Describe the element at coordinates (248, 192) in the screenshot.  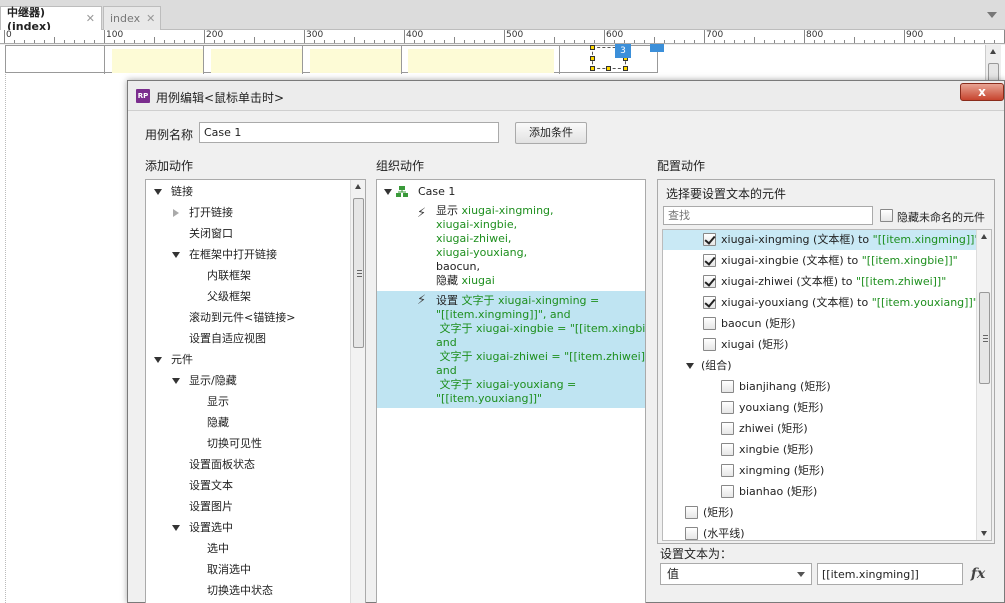
I see `action-tree-item: 链接` at that location.